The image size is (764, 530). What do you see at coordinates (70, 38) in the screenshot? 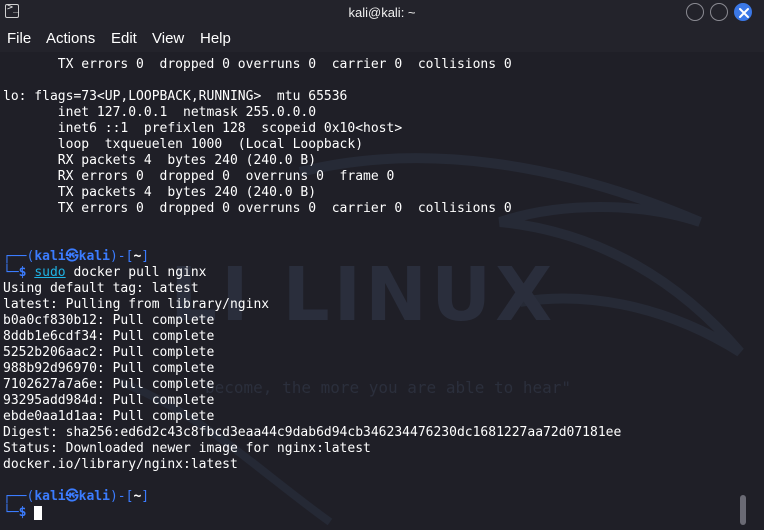
I see `menu-actions: Actions` at bounding box center [70, 38].